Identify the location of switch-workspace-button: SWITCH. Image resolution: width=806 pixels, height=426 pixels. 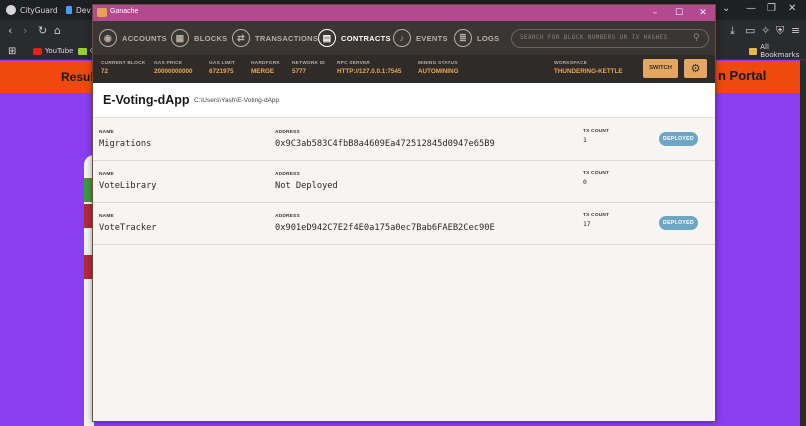
(660, 68).